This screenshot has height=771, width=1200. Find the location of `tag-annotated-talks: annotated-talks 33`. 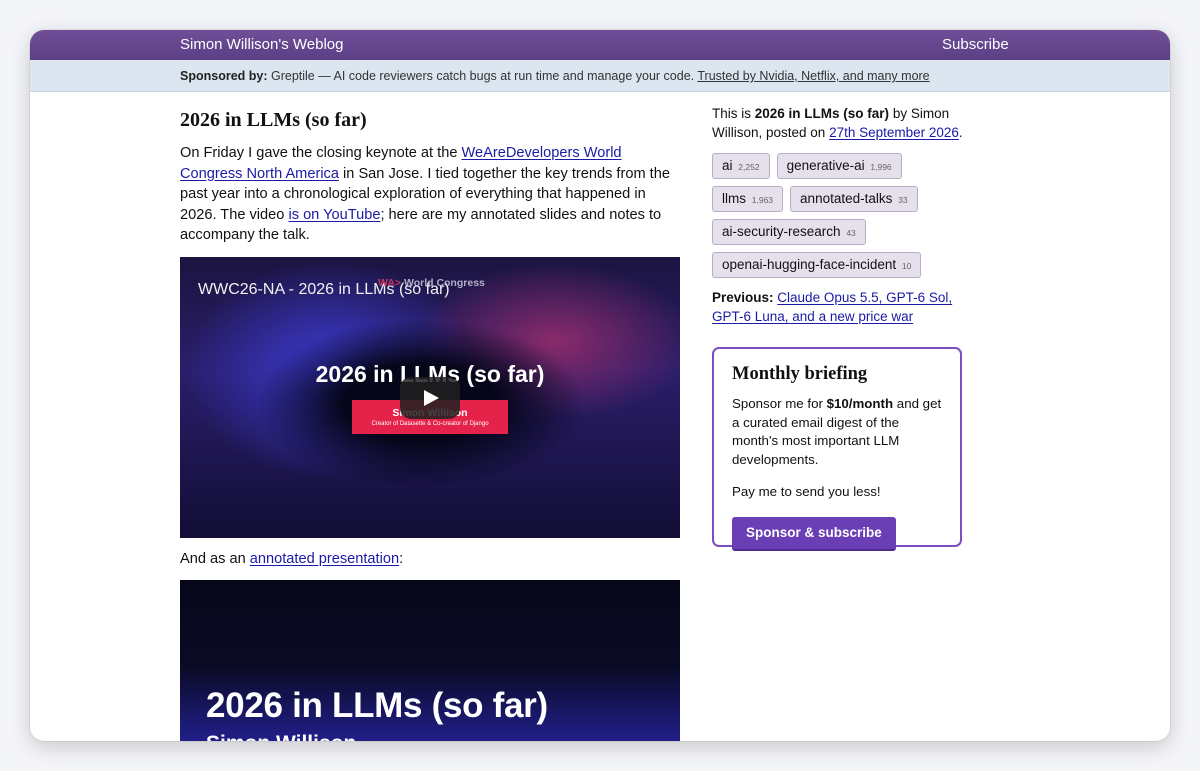

tag-annotated-talks: annotated-talks 33 is located at coordinates (854, 199).